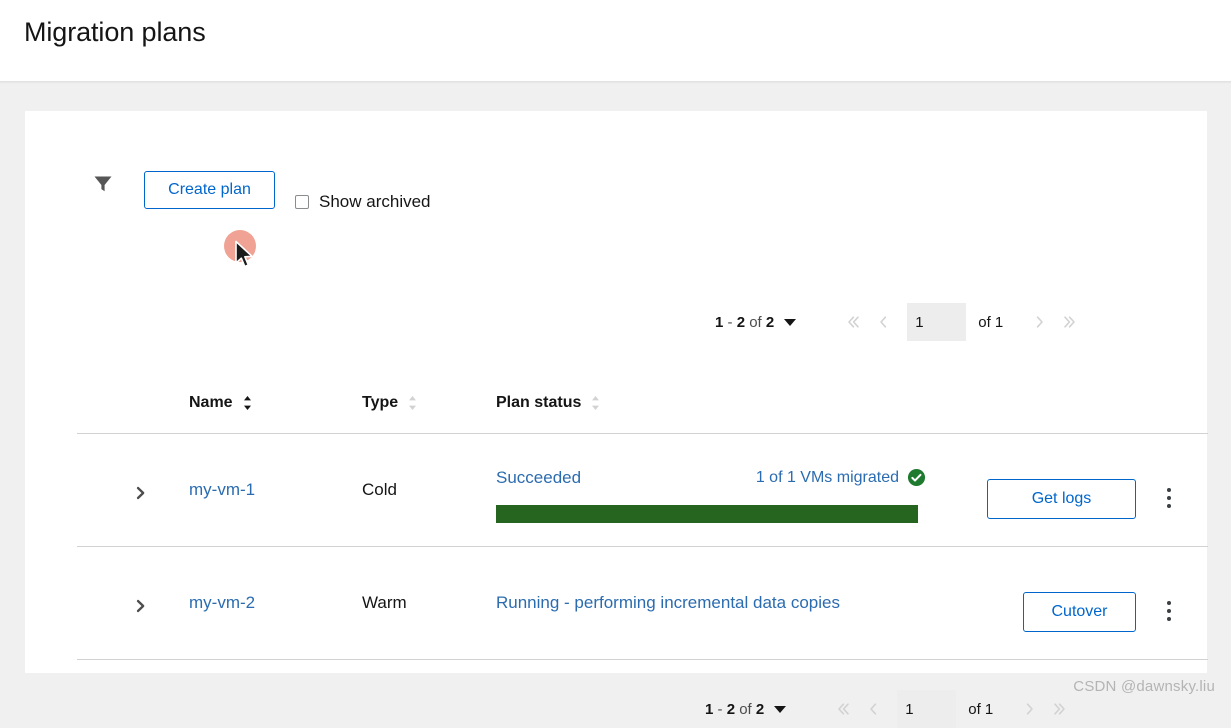  What do you see at coordinates (827, 477) in the screenshot?
I see `vms-migrated-count: 1 of 1 VMs migrated` at bounding box center [827, 477].